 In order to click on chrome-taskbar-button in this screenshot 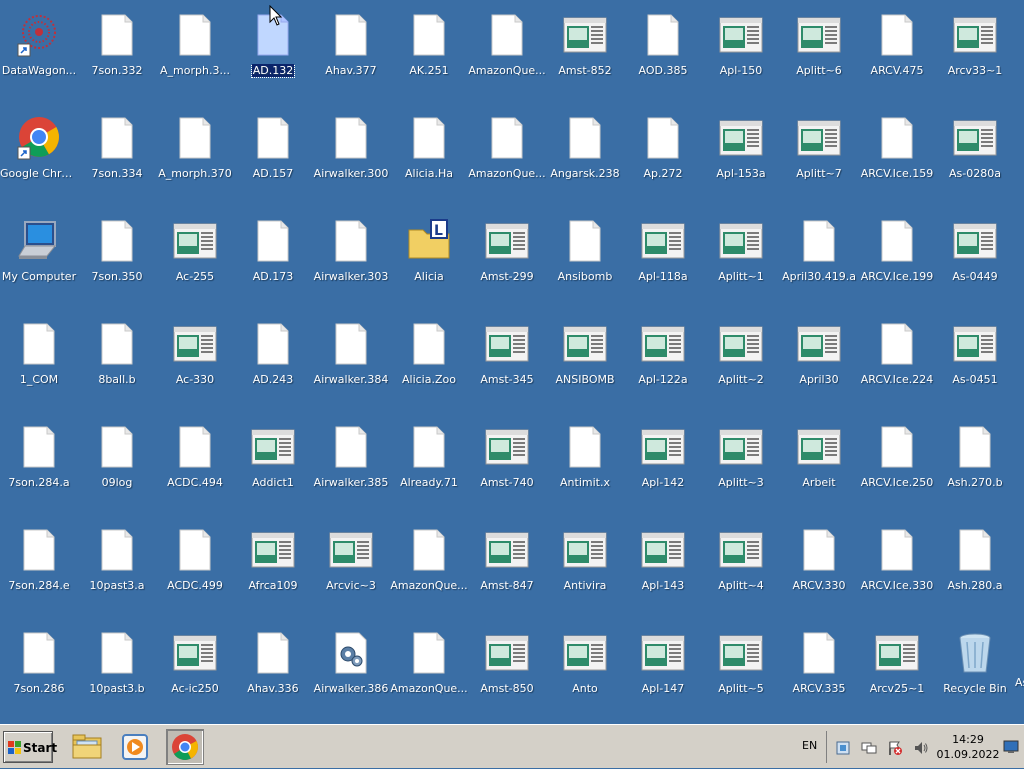, I will do `click(185, 747)`.